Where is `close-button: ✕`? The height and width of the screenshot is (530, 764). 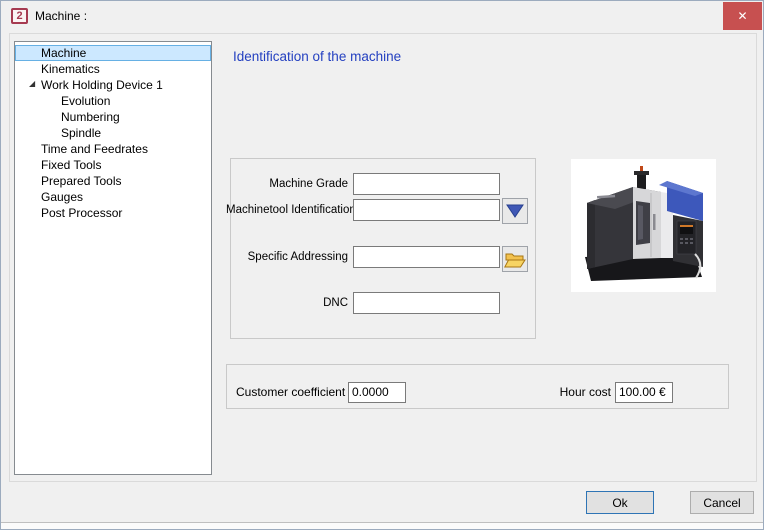
close-button: ✕ is located at coordinates (742, 16).